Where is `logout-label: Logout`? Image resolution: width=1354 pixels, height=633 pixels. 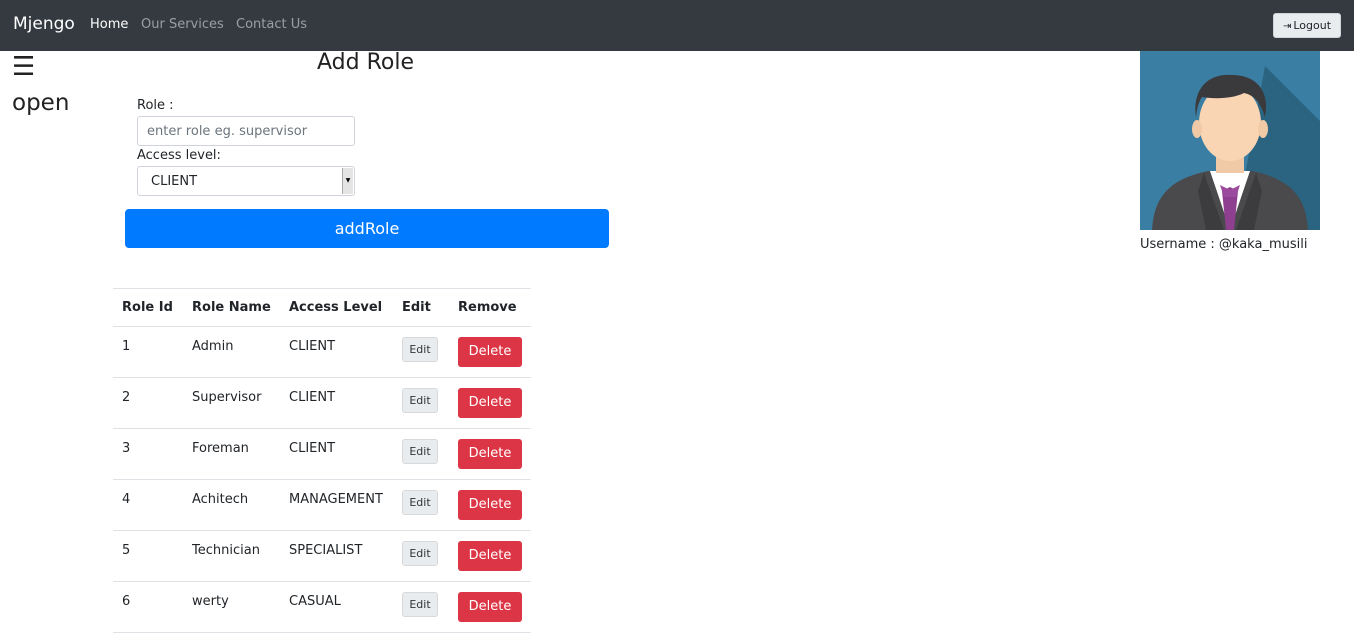
logout-label: Logout is located at coordinates (1312, 25).